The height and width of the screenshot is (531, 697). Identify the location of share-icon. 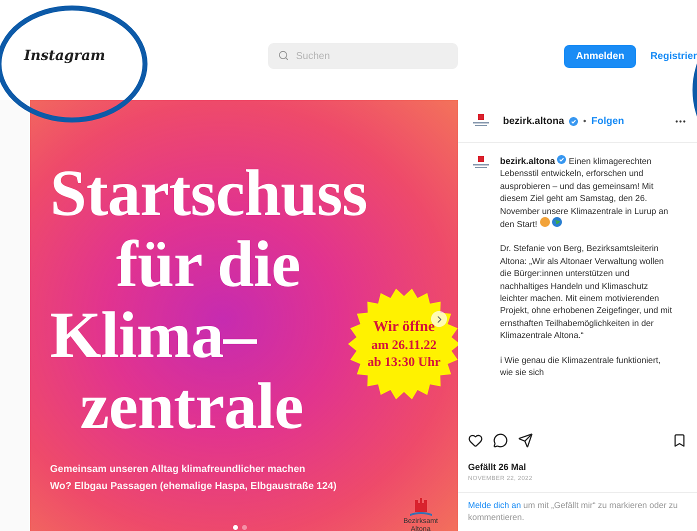
(525, 440).